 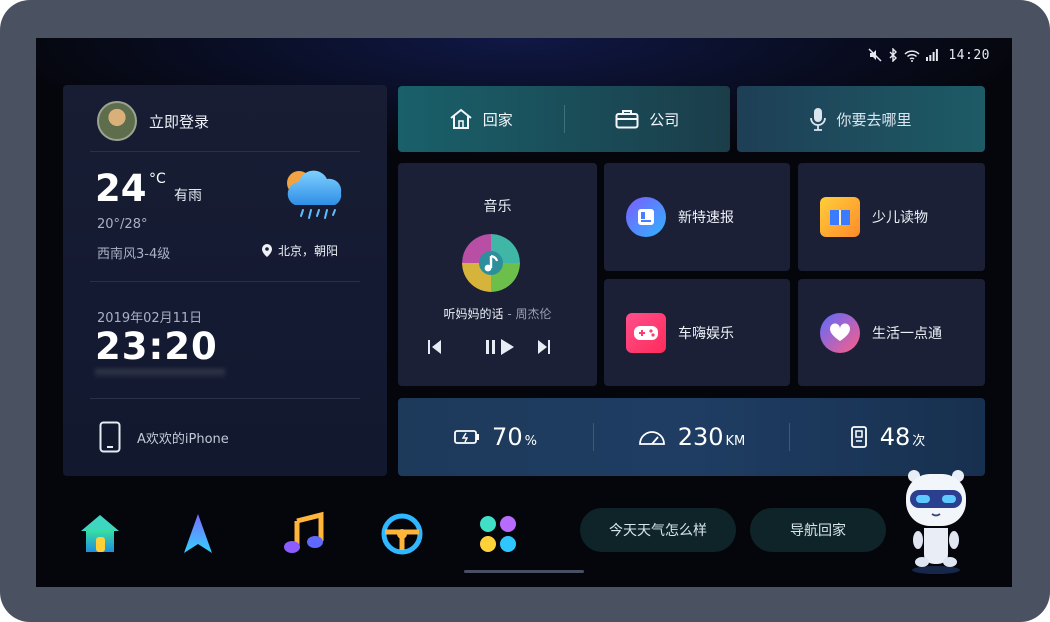 I want to click on nav-shortcuts: 回家 公司, so click(x=564, y=119).